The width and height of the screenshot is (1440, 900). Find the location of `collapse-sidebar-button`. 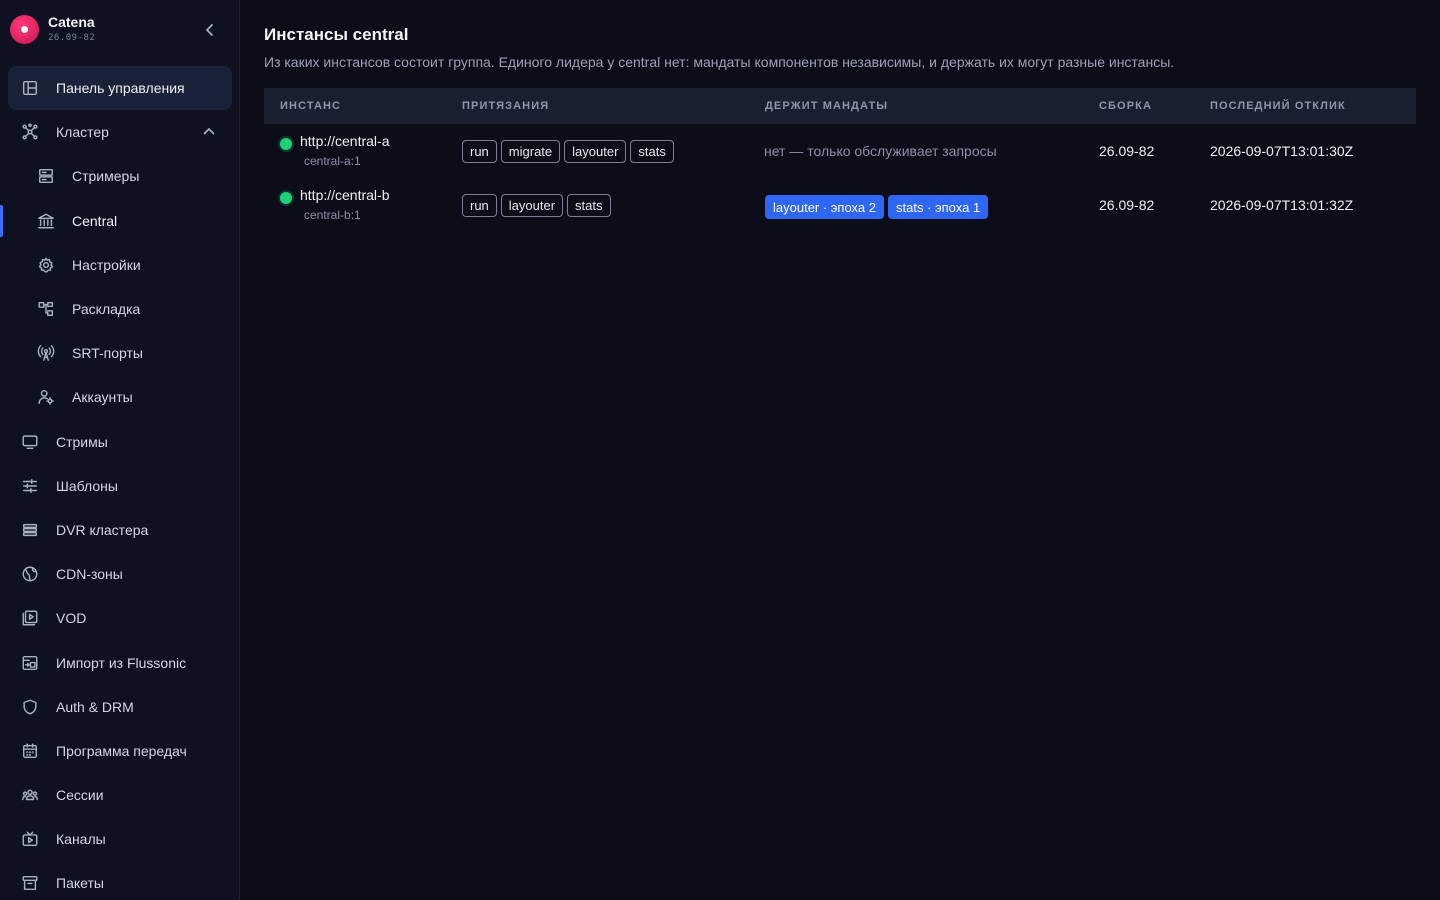

collapse-sidebar-button is located at coordinates (210, 30).